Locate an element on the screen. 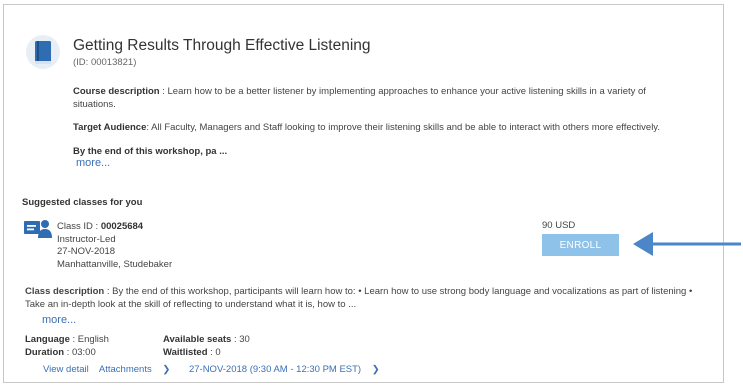 The image size is (743, 387). class-meta-right: Available seats : 30 Waitlisted : 0 is located at coordinates (206, 346).